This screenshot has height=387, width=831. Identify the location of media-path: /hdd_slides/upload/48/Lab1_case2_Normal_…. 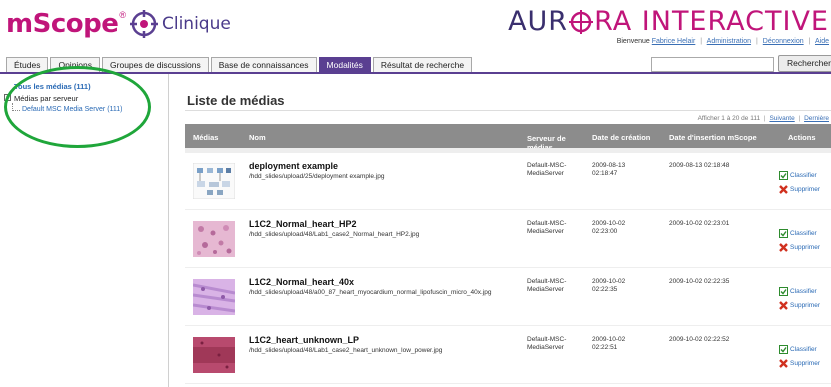
(334, 234).